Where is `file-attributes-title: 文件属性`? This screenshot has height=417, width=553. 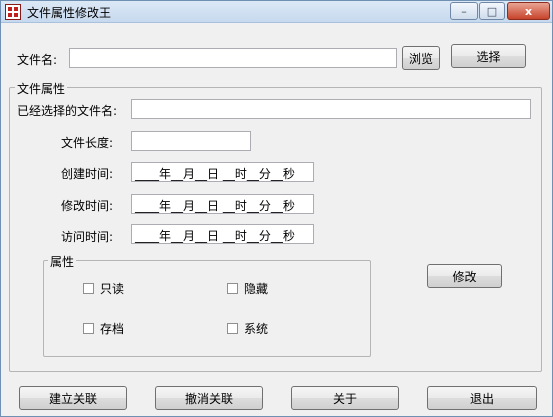 file-attributes-title: 文件属性 is located at coordinates (41, 88).